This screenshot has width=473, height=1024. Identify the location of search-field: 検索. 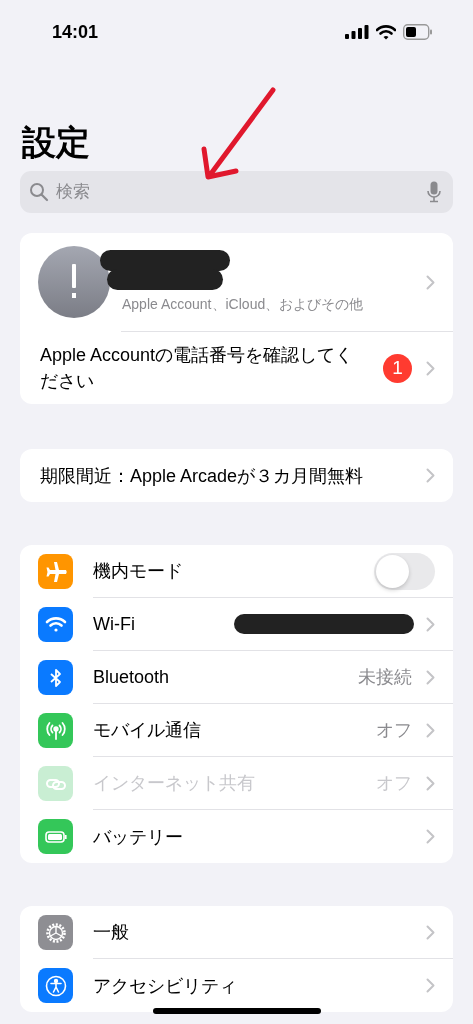
(236, 192).